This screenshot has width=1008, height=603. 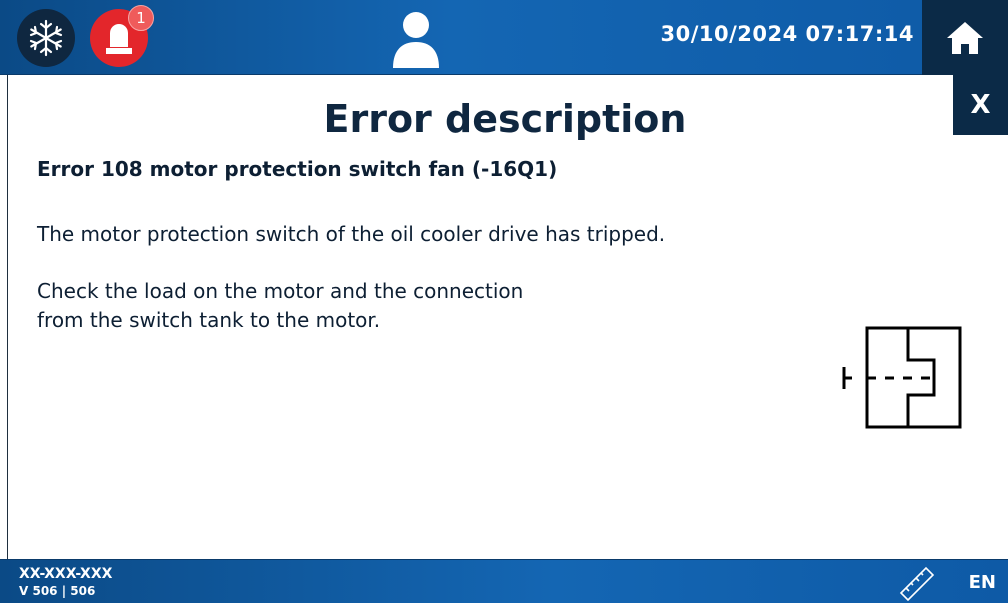 What do you see at coordinates (209, 320) in the screenshot?
I see `remedy-line: from the switch tank to the motor.` at bounding box center [209, 320].